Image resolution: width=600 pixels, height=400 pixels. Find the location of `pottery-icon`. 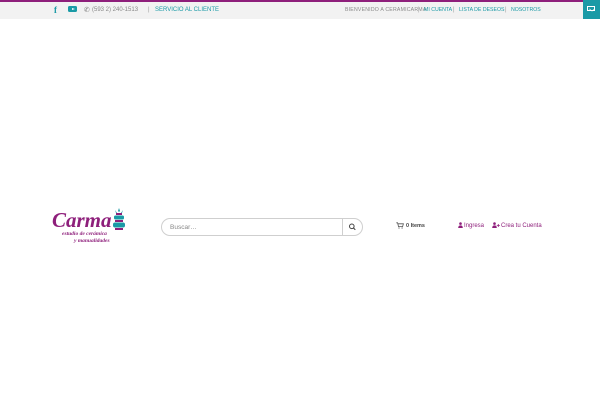

pottery-icon is located at coordinates (119, 219).